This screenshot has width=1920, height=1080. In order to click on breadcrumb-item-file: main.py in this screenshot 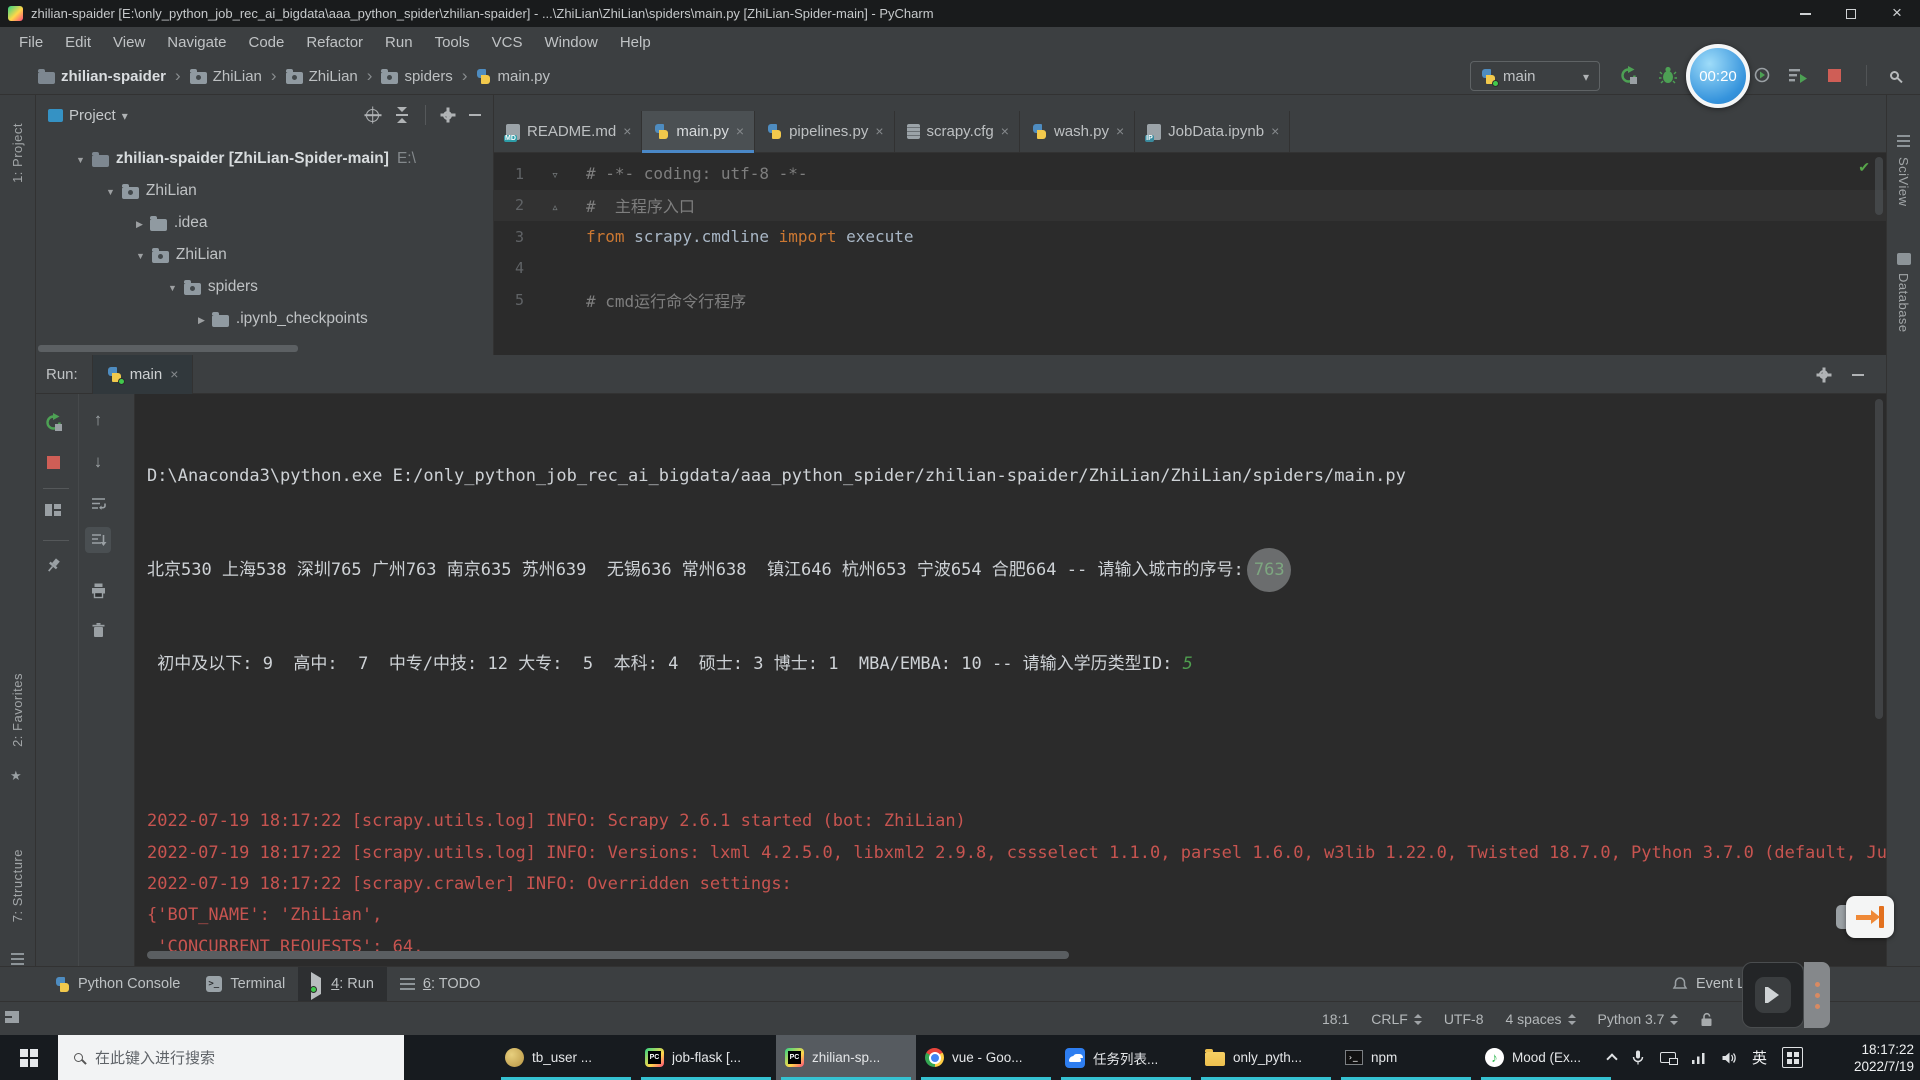, I will do `click(513, 76)`.